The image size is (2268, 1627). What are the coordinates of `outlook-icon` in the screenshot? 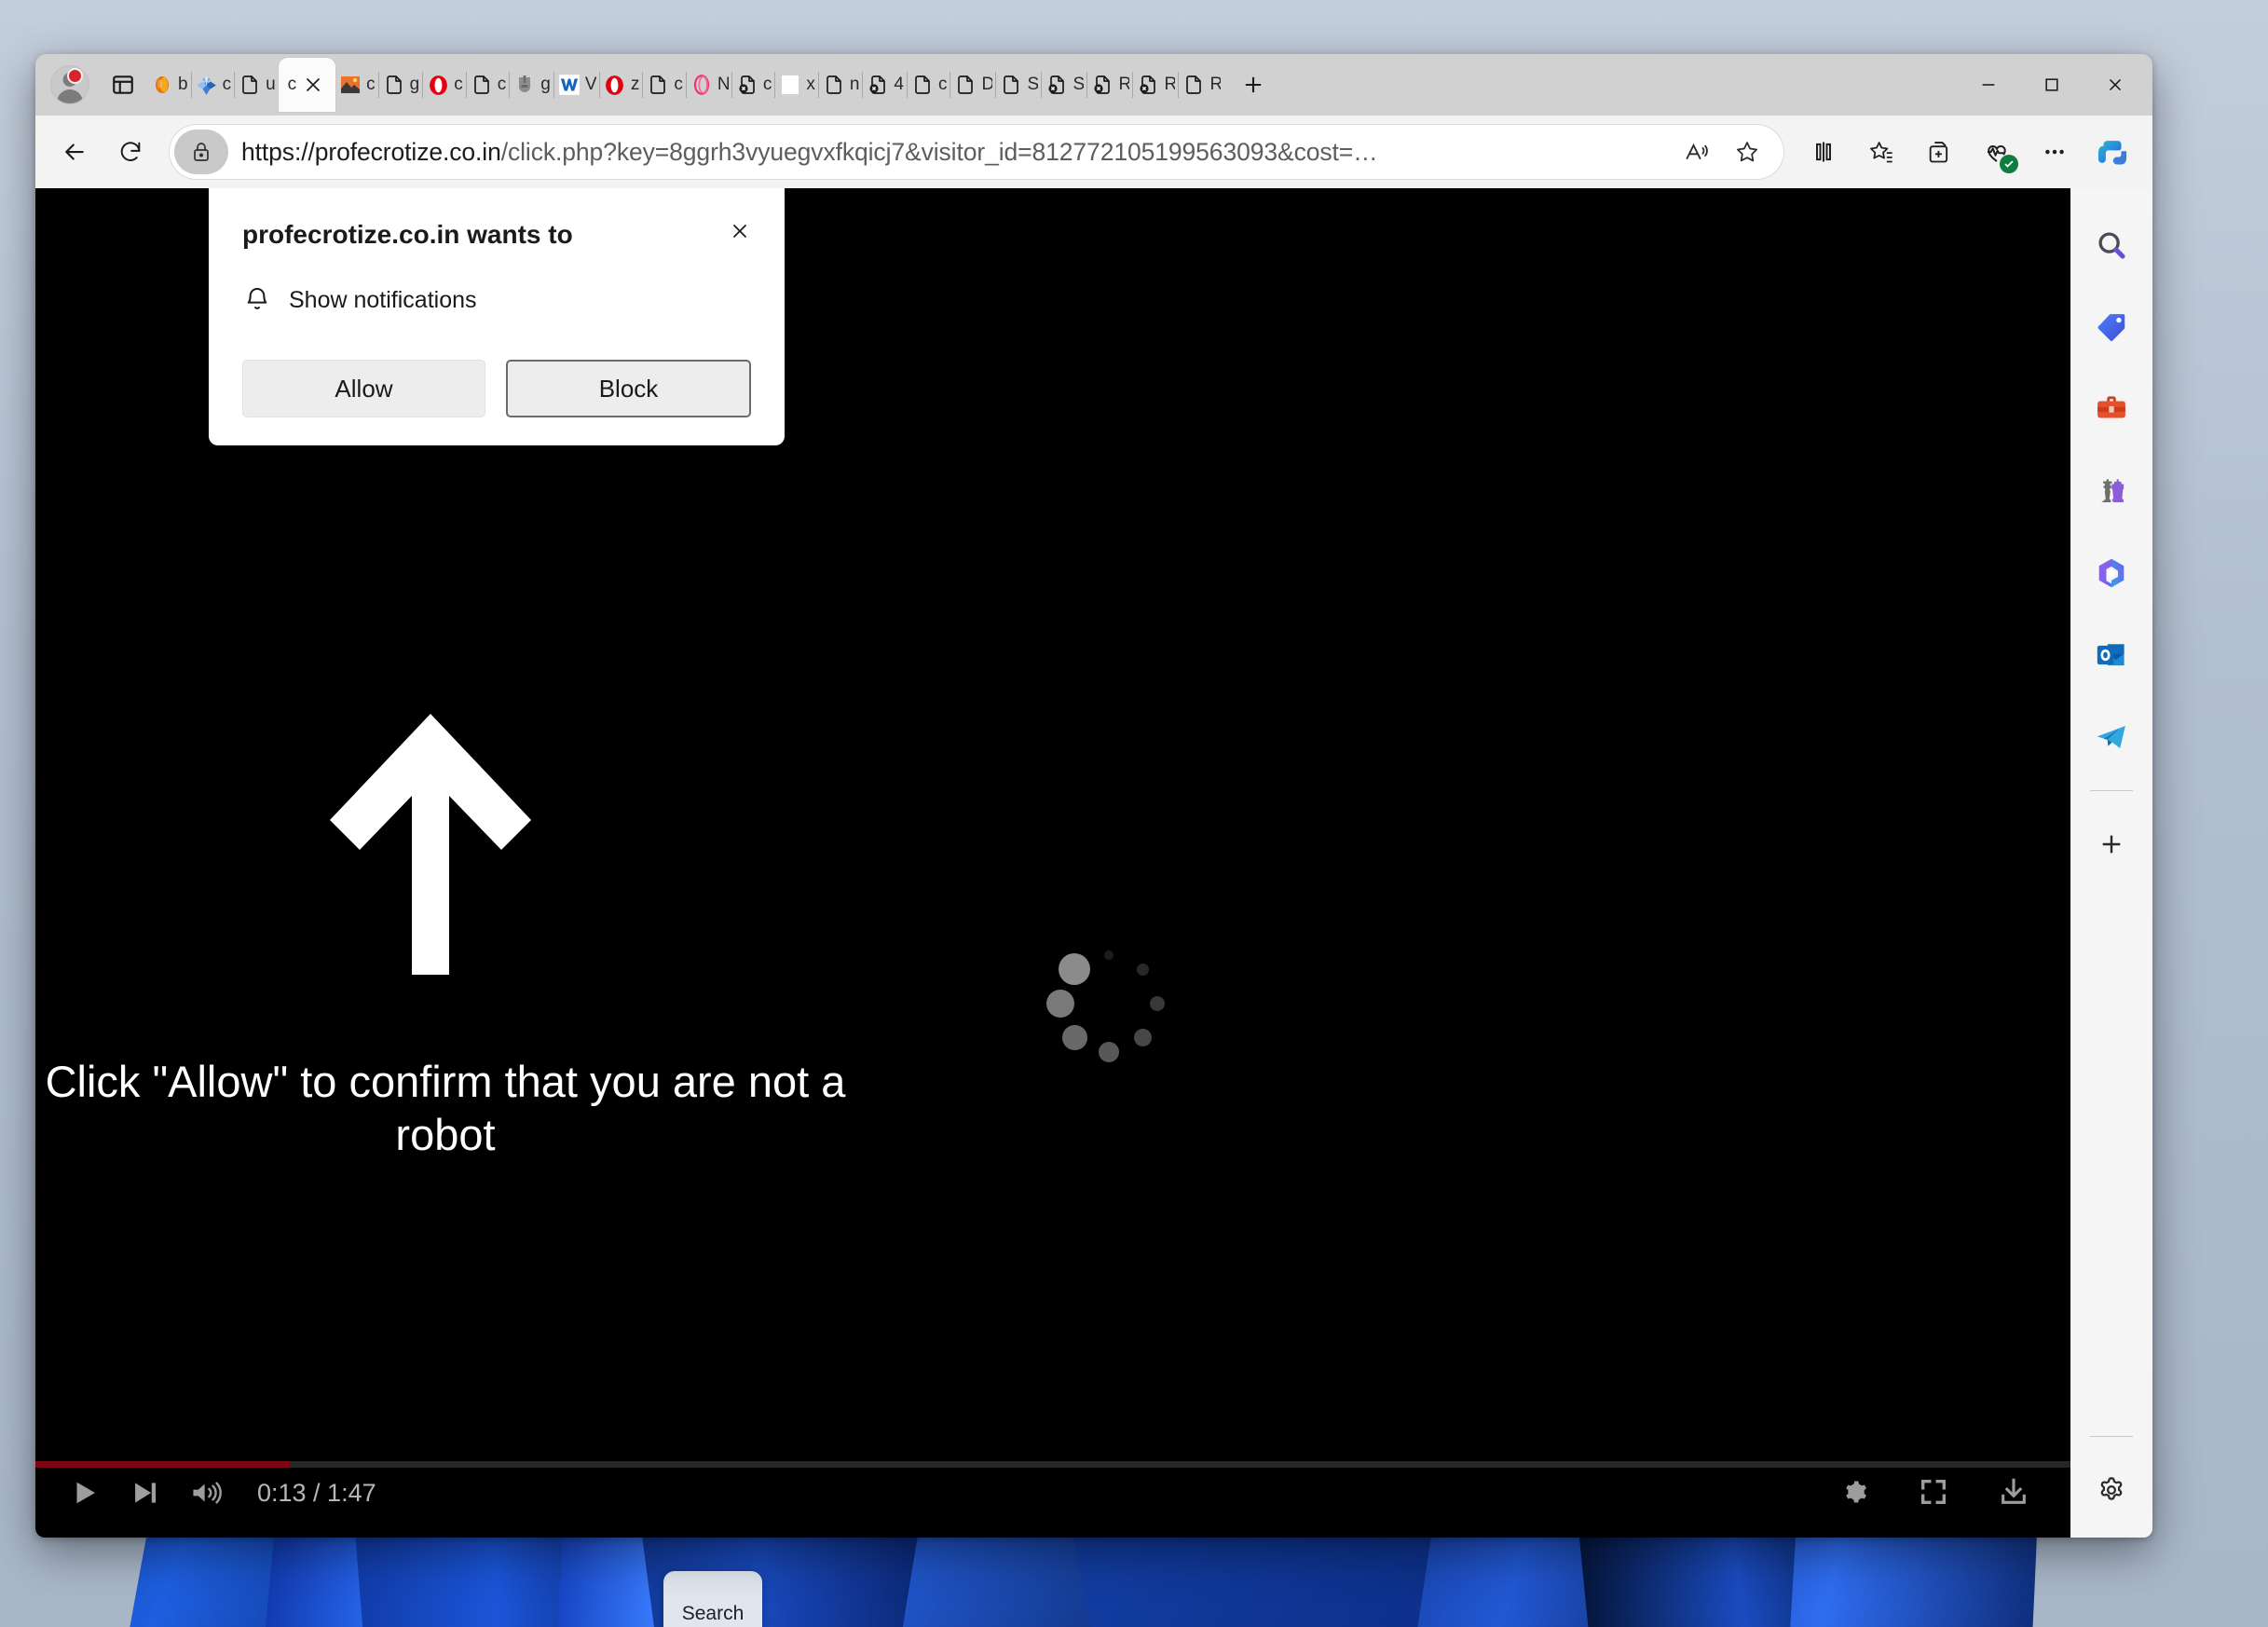 It's located at (2111, 655).